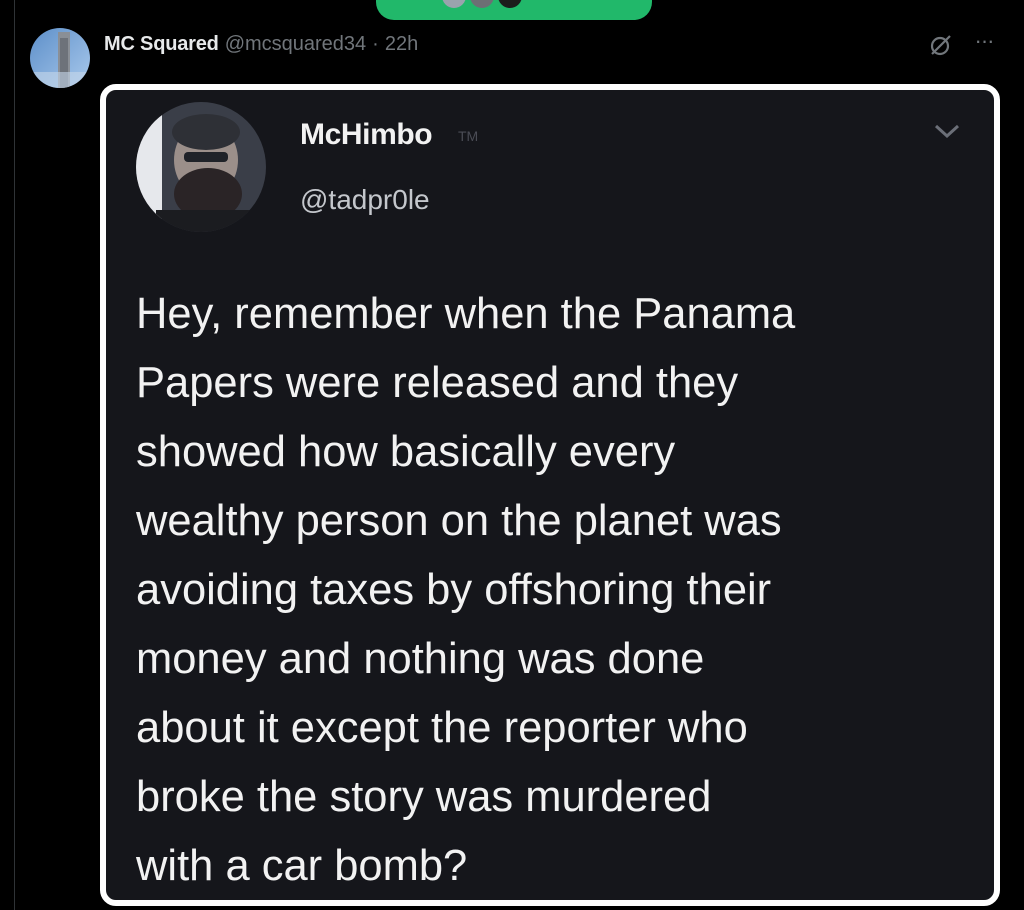 The width and height of the screenshot is (1024, 910). What do you see at coordinates (947, 131) in the screenshot?
I see `chevron-down-icon` at bounding box center [947, 131].